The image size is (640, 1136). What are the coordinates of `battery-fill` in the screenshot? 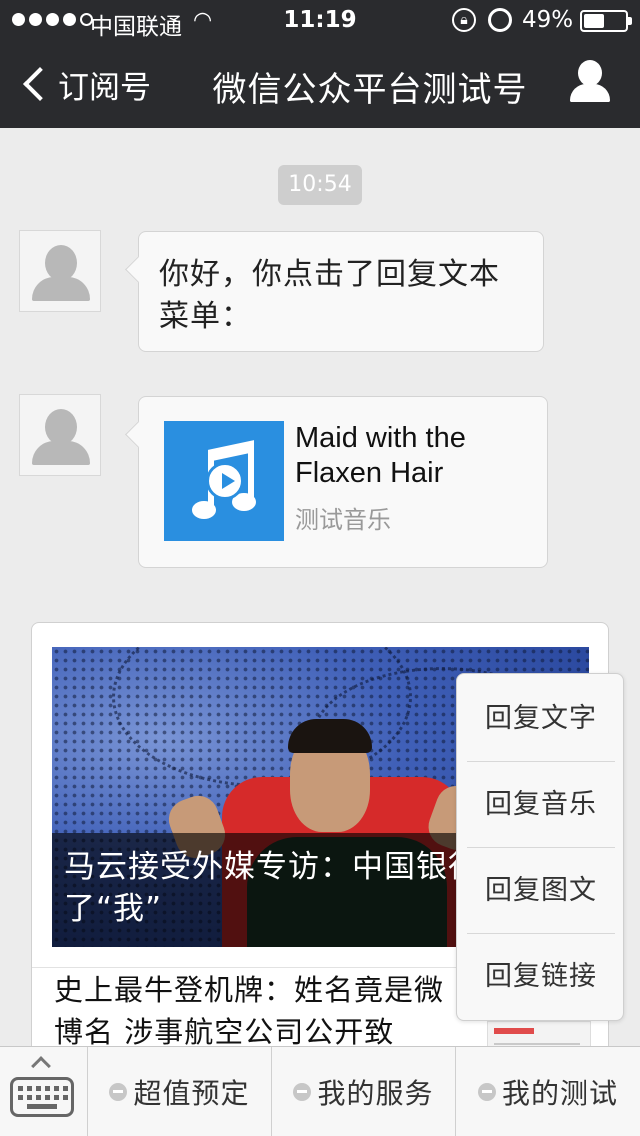 It's located at (594, 21).